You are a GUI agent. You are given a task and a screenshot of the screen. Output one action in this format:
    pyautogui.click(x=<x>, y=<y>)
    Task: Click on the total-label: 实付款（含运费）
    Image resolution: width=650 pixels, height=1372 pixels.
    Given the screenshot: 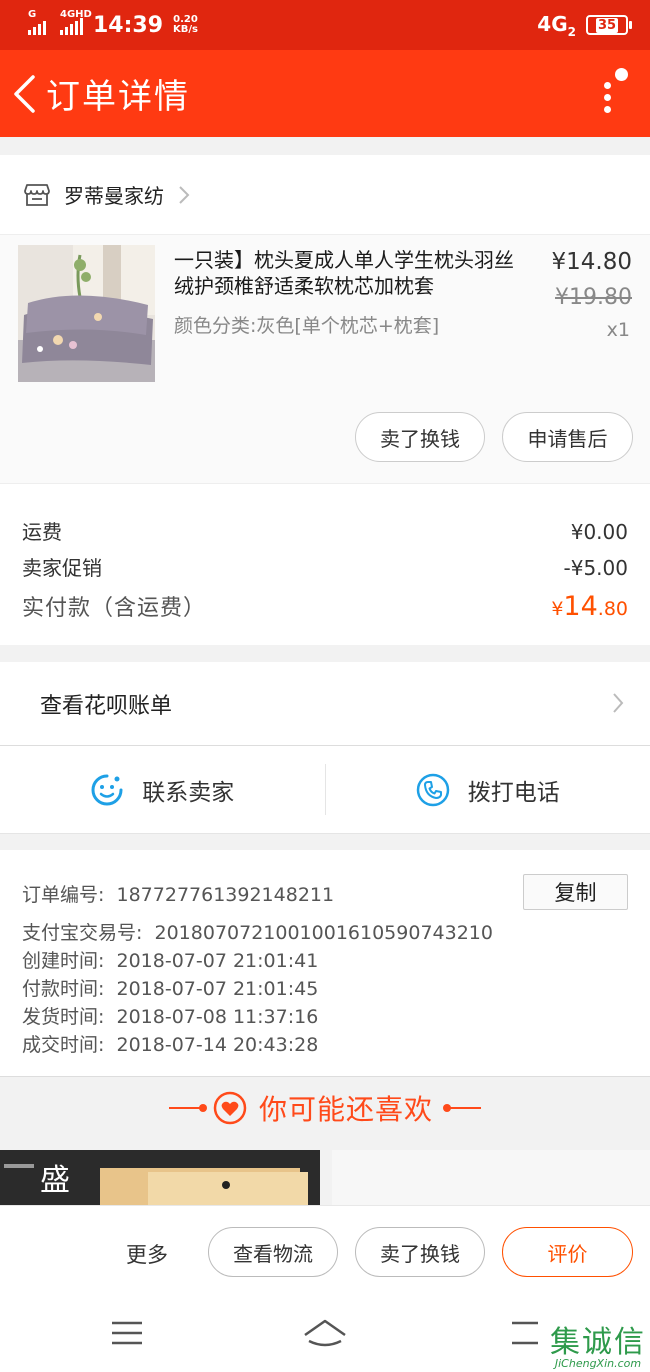 What is the action you would take?
    pyautogui.click(x=114, y=608)
    